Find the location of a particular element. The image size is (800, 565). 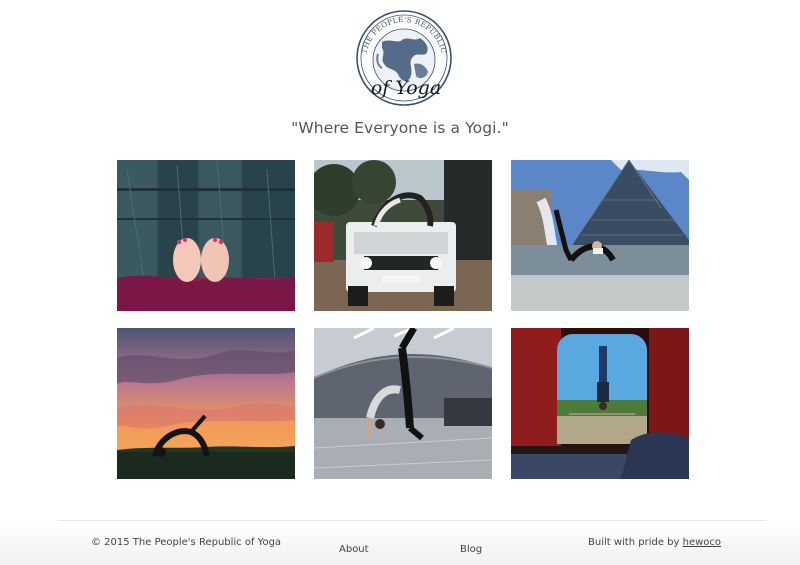

handstand-at-airport-photo is located at coordinates (403, 403).